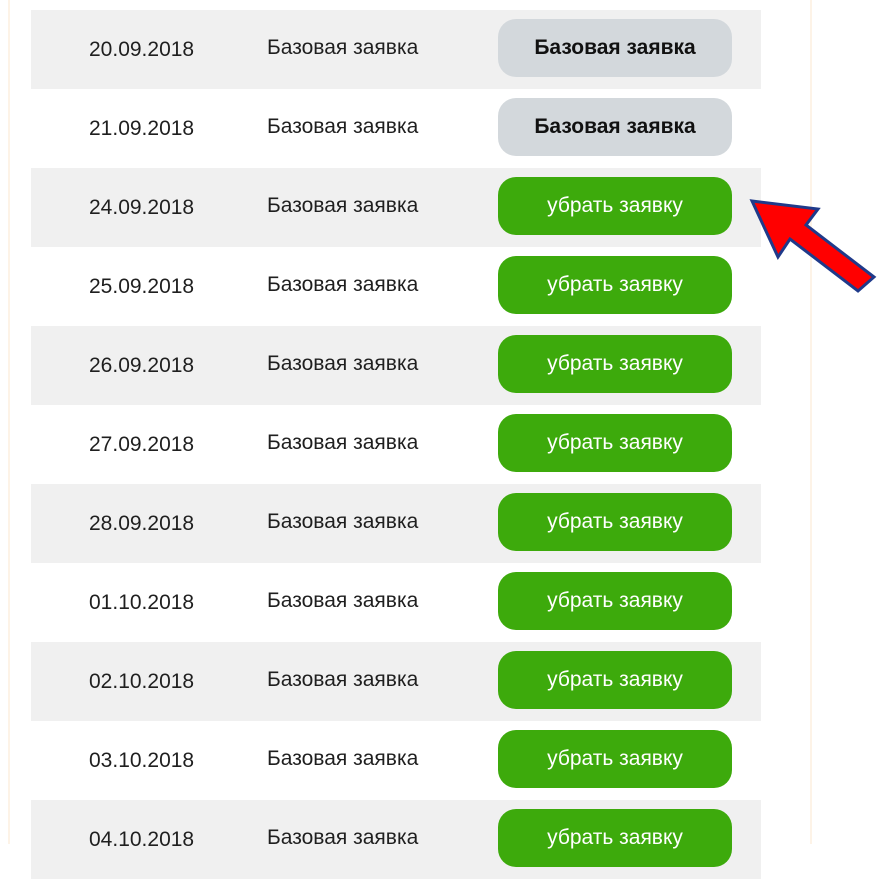 The width and height of the screenshot is (885, 879). What do you see at coordinates (142, 602) in the screenshot?
I see `row-date: 01.10.2018` at bounding box center [142, 602].